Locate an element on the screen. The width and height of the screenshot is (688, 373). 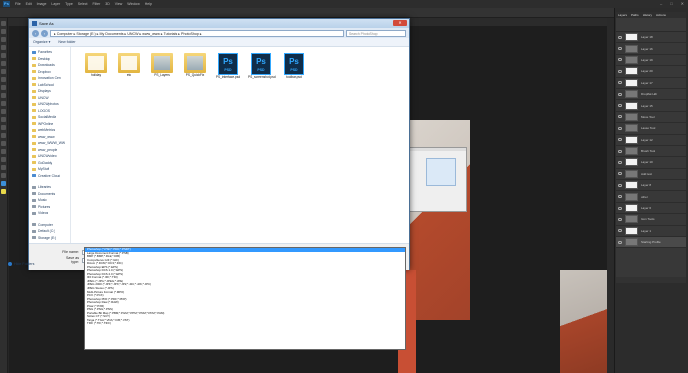
menu-image: Image is located at coordinates (42, 4).